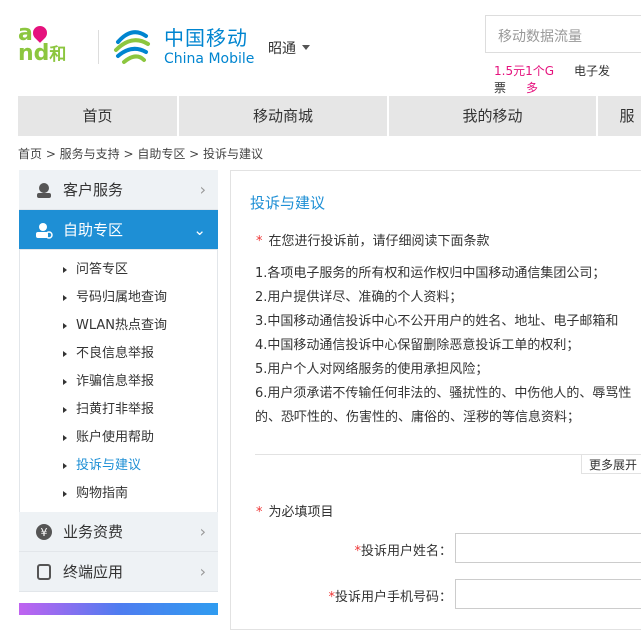 Image resolution: width=641 pixels, height=630 pixels. I want to click on city-selector: 昭通, so click(289, 48).